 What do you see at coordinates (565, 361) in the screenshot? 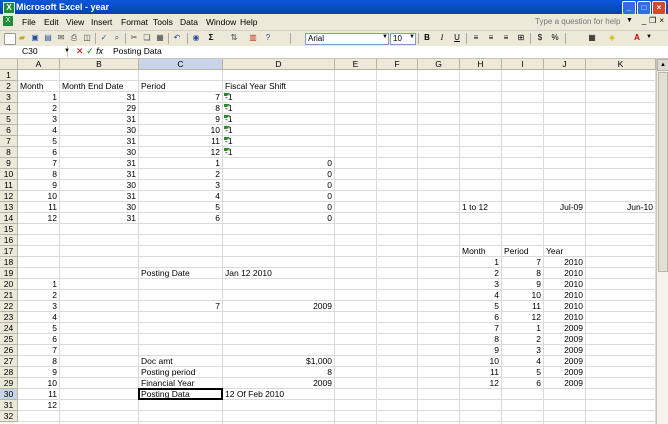
I see `cell-j27: 2009` at bounding box center [565, 361].